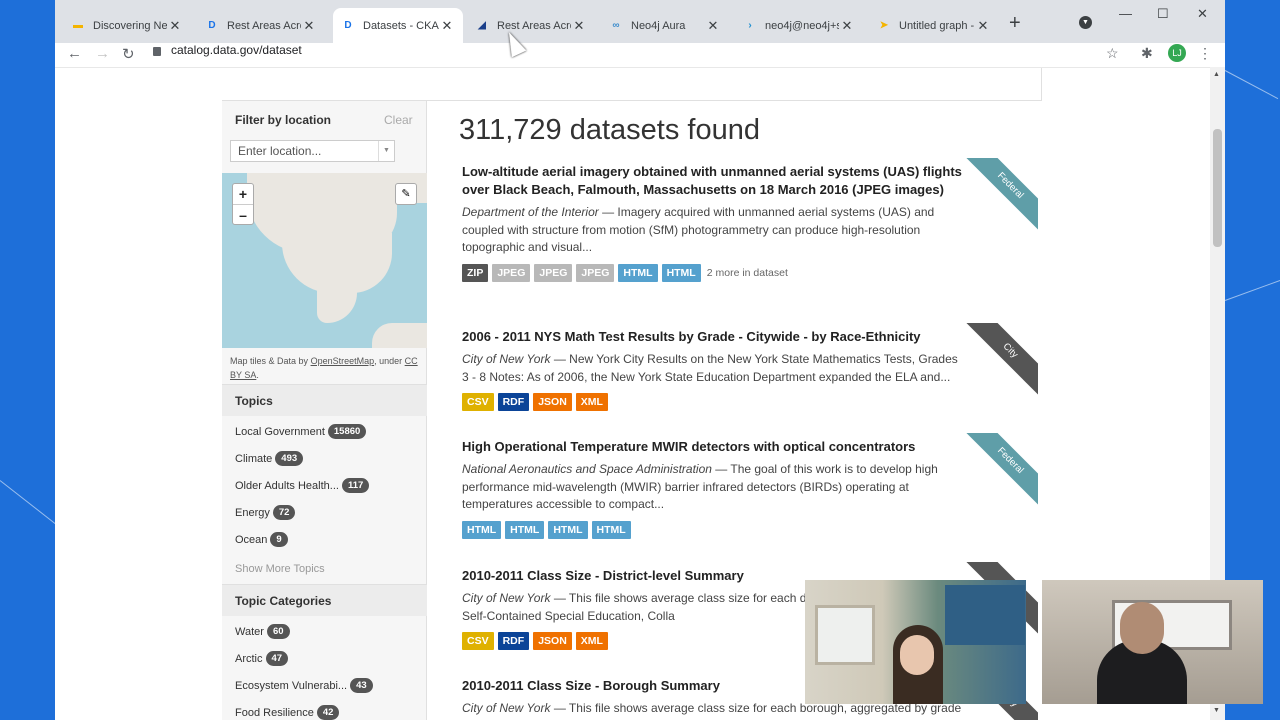  What do you see at coordinates (278, 631) in the screenshot?
I see `facet-count-badge: 60` at bounding box center [278, 631].